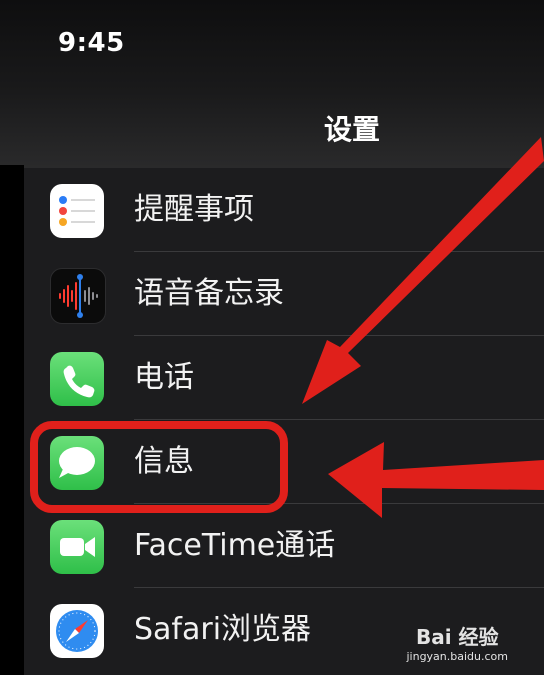 Image resolution: width=544 pixels, height=675 pixels. Describe the element at coordinates (164, 377) in the screenshot. I see `settings-row-label: 电话` at that location.